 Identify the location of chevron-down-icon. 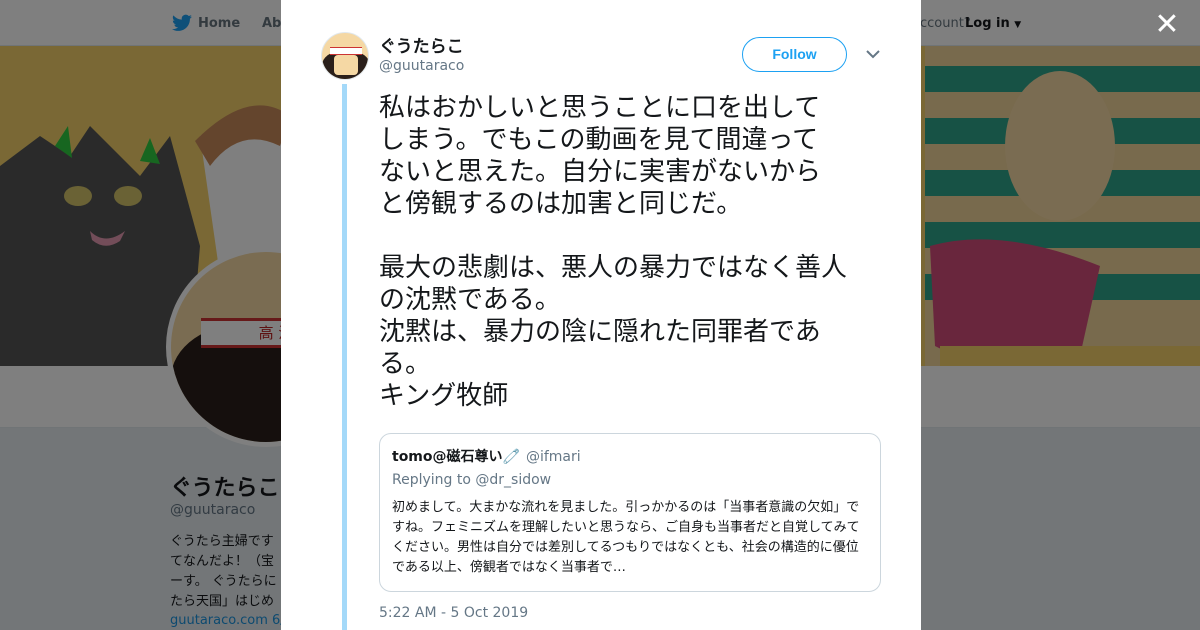
(873, 54).